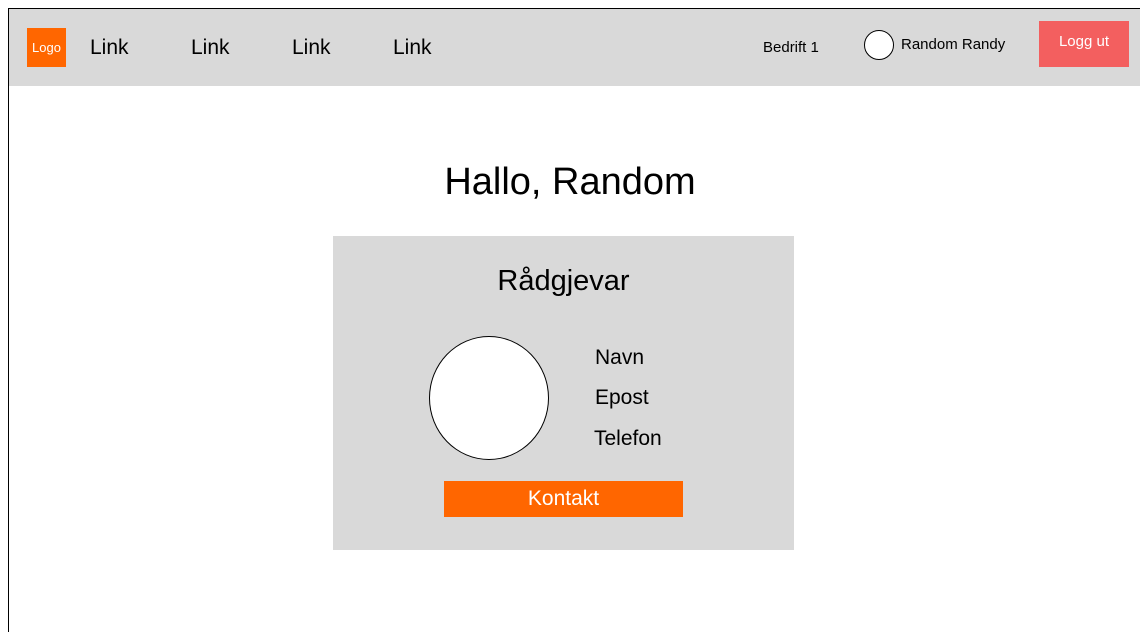 The height and width of the screenshot is (632, 1140). What do you see at coordinates (791, 47) in the screenshot?
I see `company-name: Bedrift 1` at bounding box center [791, 47].